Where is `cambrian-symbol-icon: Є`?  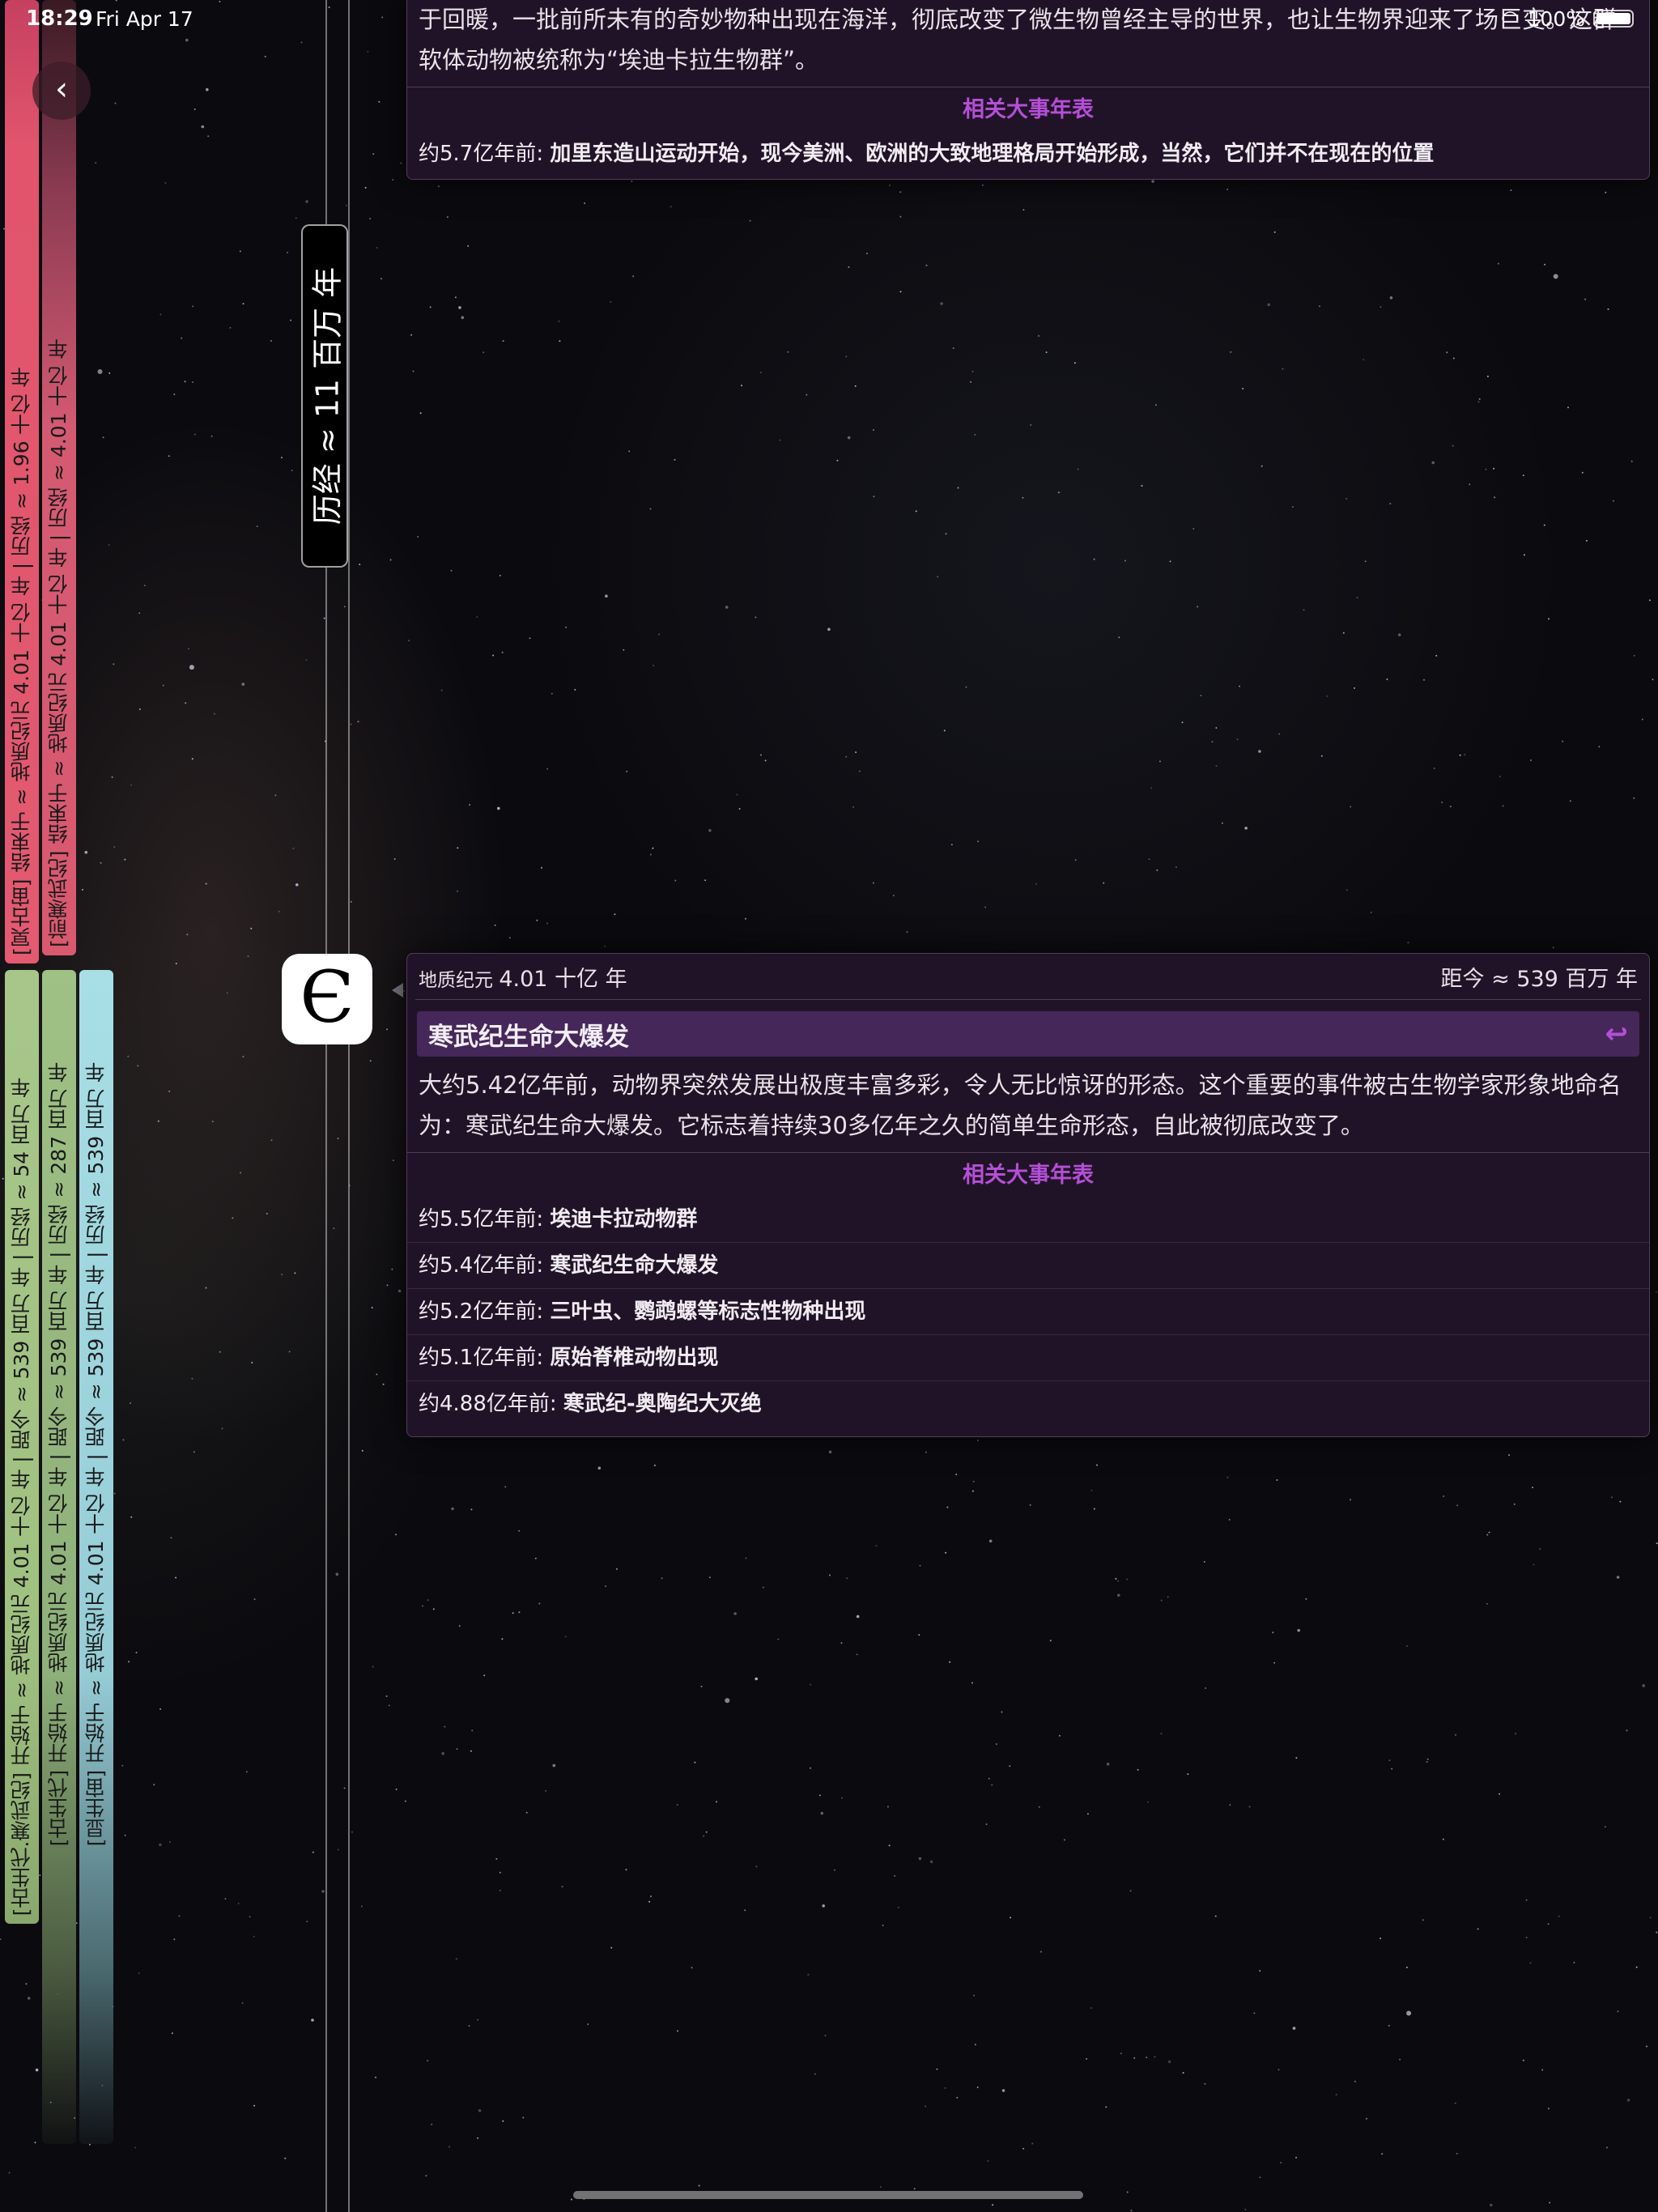
cambrian-symbol-icon: Є is located at coordinates (327, 999).